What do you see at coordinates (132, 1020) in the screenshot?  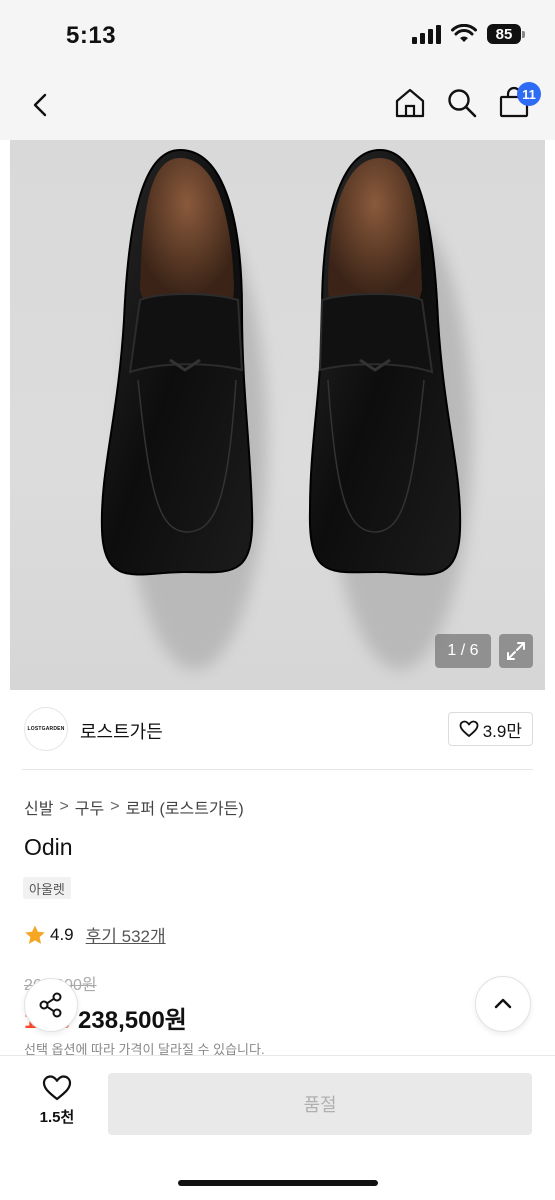 I see `sale-price: 238,500원` at bounding box center [132, 1020].